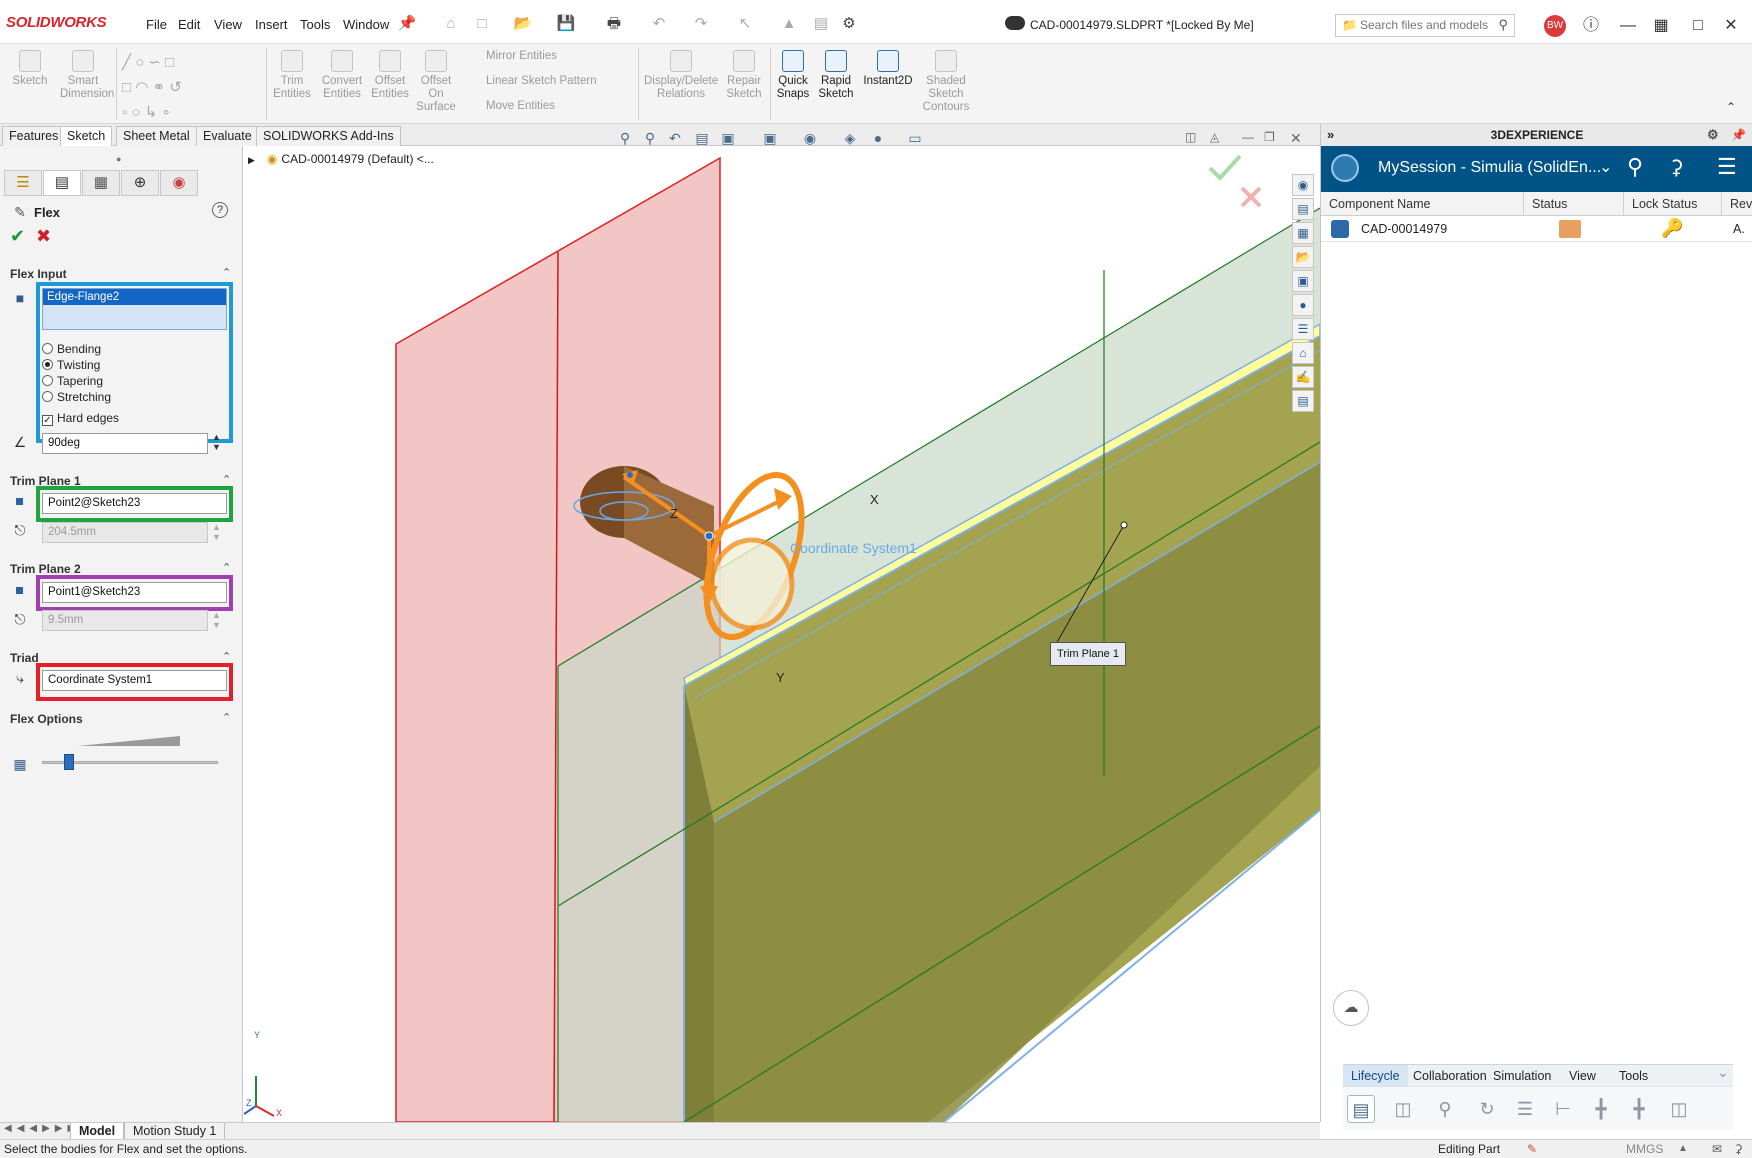 The image size is (1752, 1158). Describe the element at coordinates (1723, 1072) in the screenshot. I see `collapse-tabs-icon: ⌄` at that location.